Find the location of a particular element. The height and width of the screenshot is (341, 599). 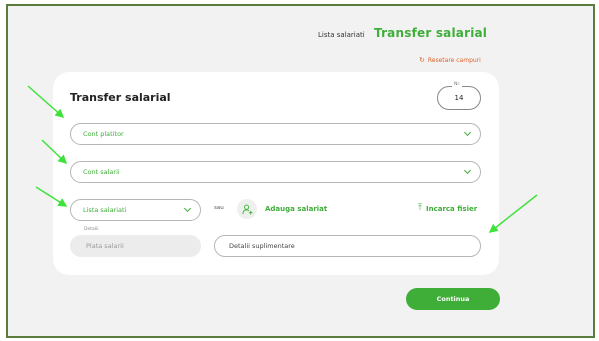

form-title: Transfer salarial is located at coordinates (120, 97).